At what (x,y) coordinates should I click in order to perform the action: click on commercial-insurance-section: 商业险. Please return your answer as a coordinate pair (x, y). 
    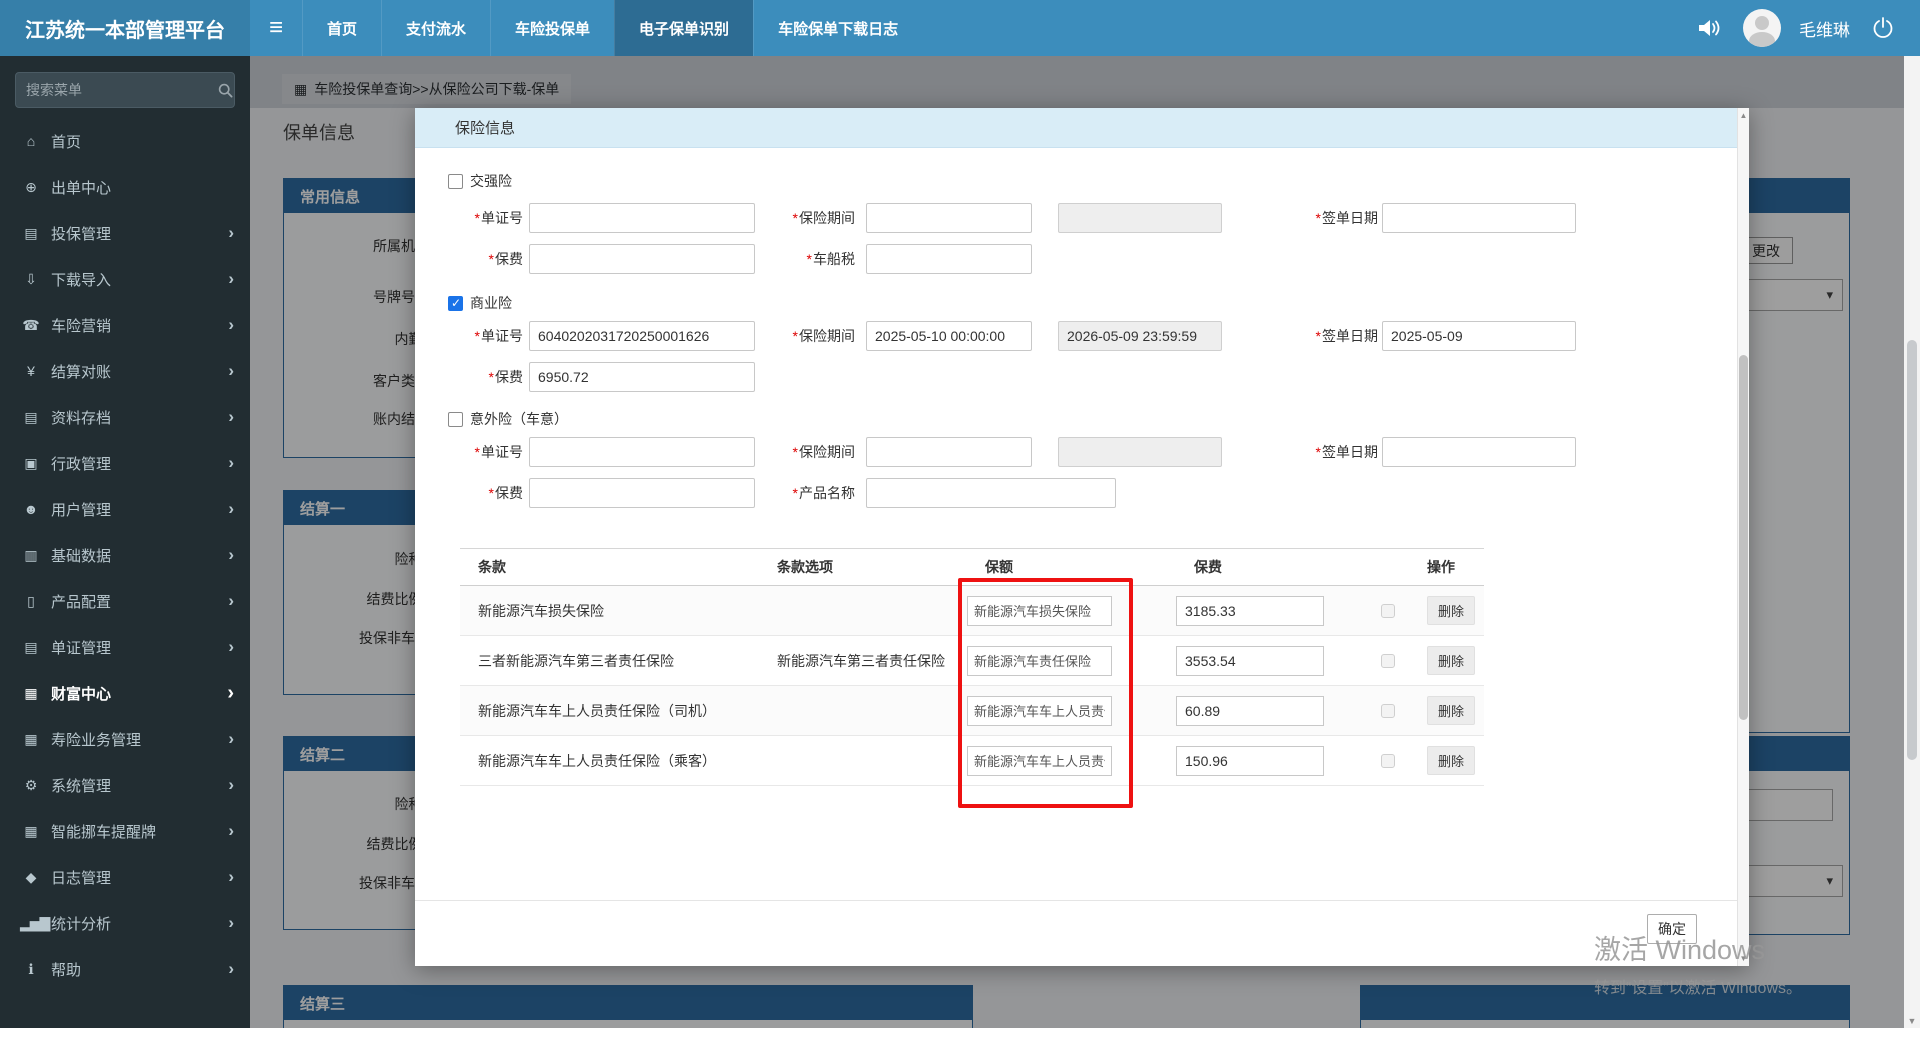
    Looking at the image, I should click on (480, 303).